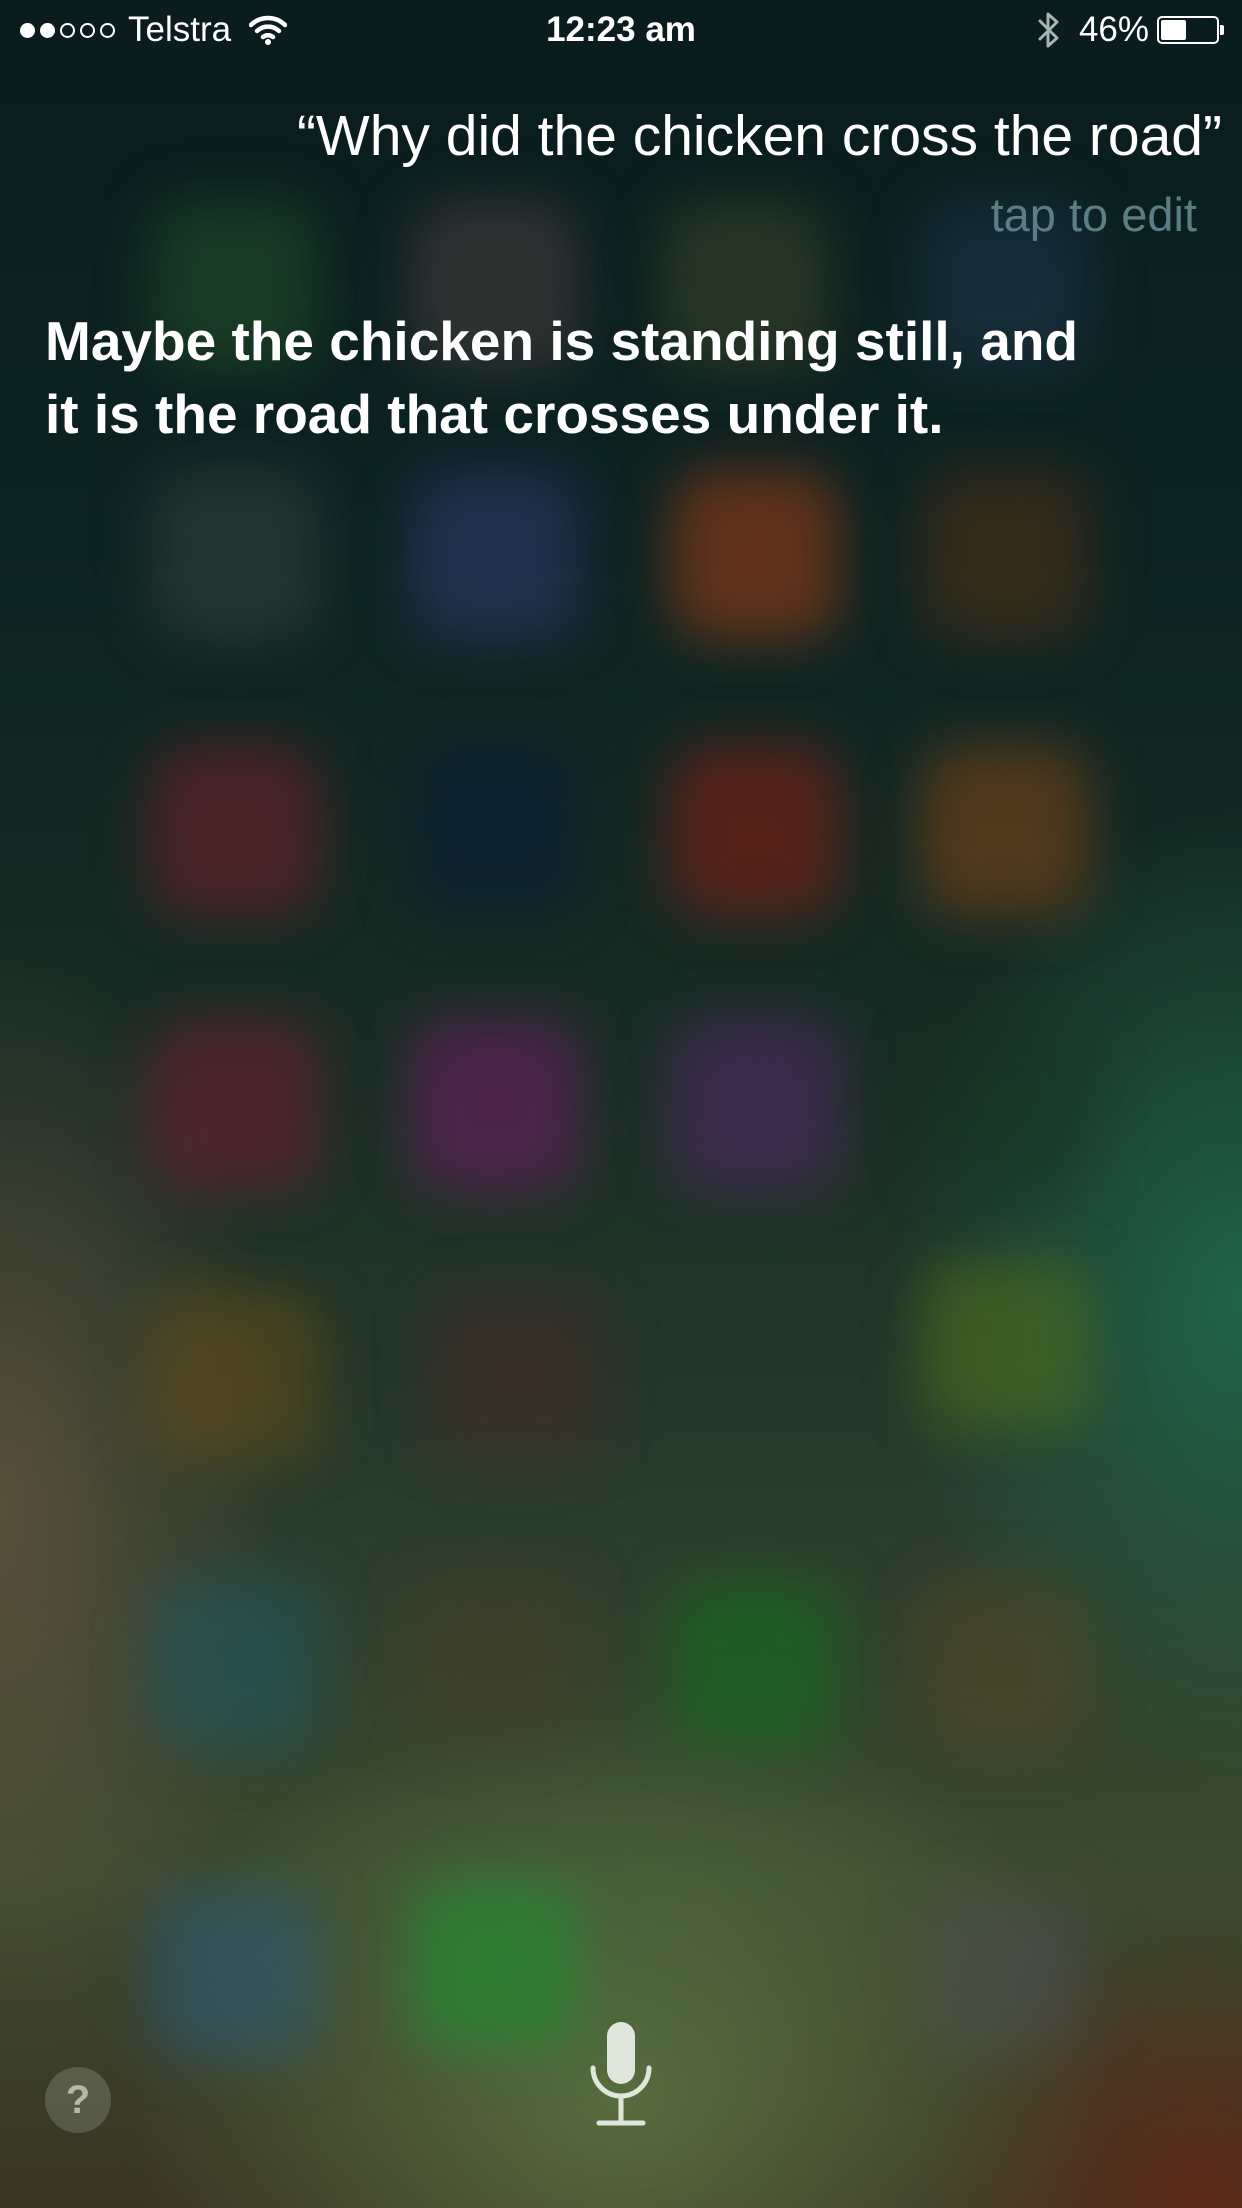 This screenshot has height=2208, width=1242. I want to click on battery-icon, so click(1188, 30).